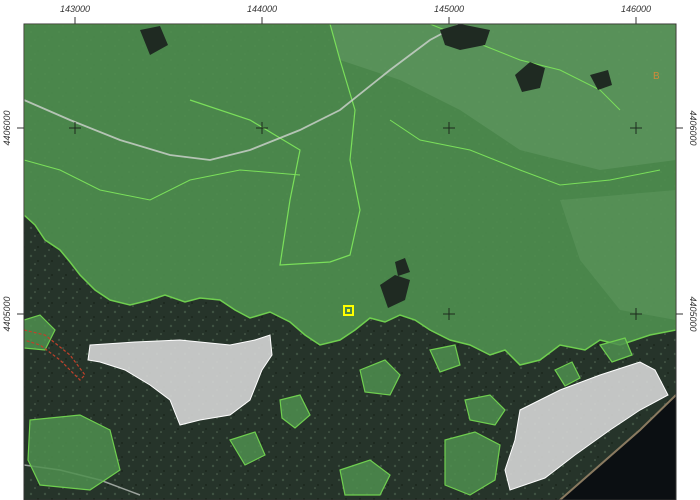 Image resolution: width=700 pixels, height=500 pixels. What do you see at coordinates (7, 127) in the screenshot?
I see `y-tick-label-left: 4406000` at bounding box center [7, 127].